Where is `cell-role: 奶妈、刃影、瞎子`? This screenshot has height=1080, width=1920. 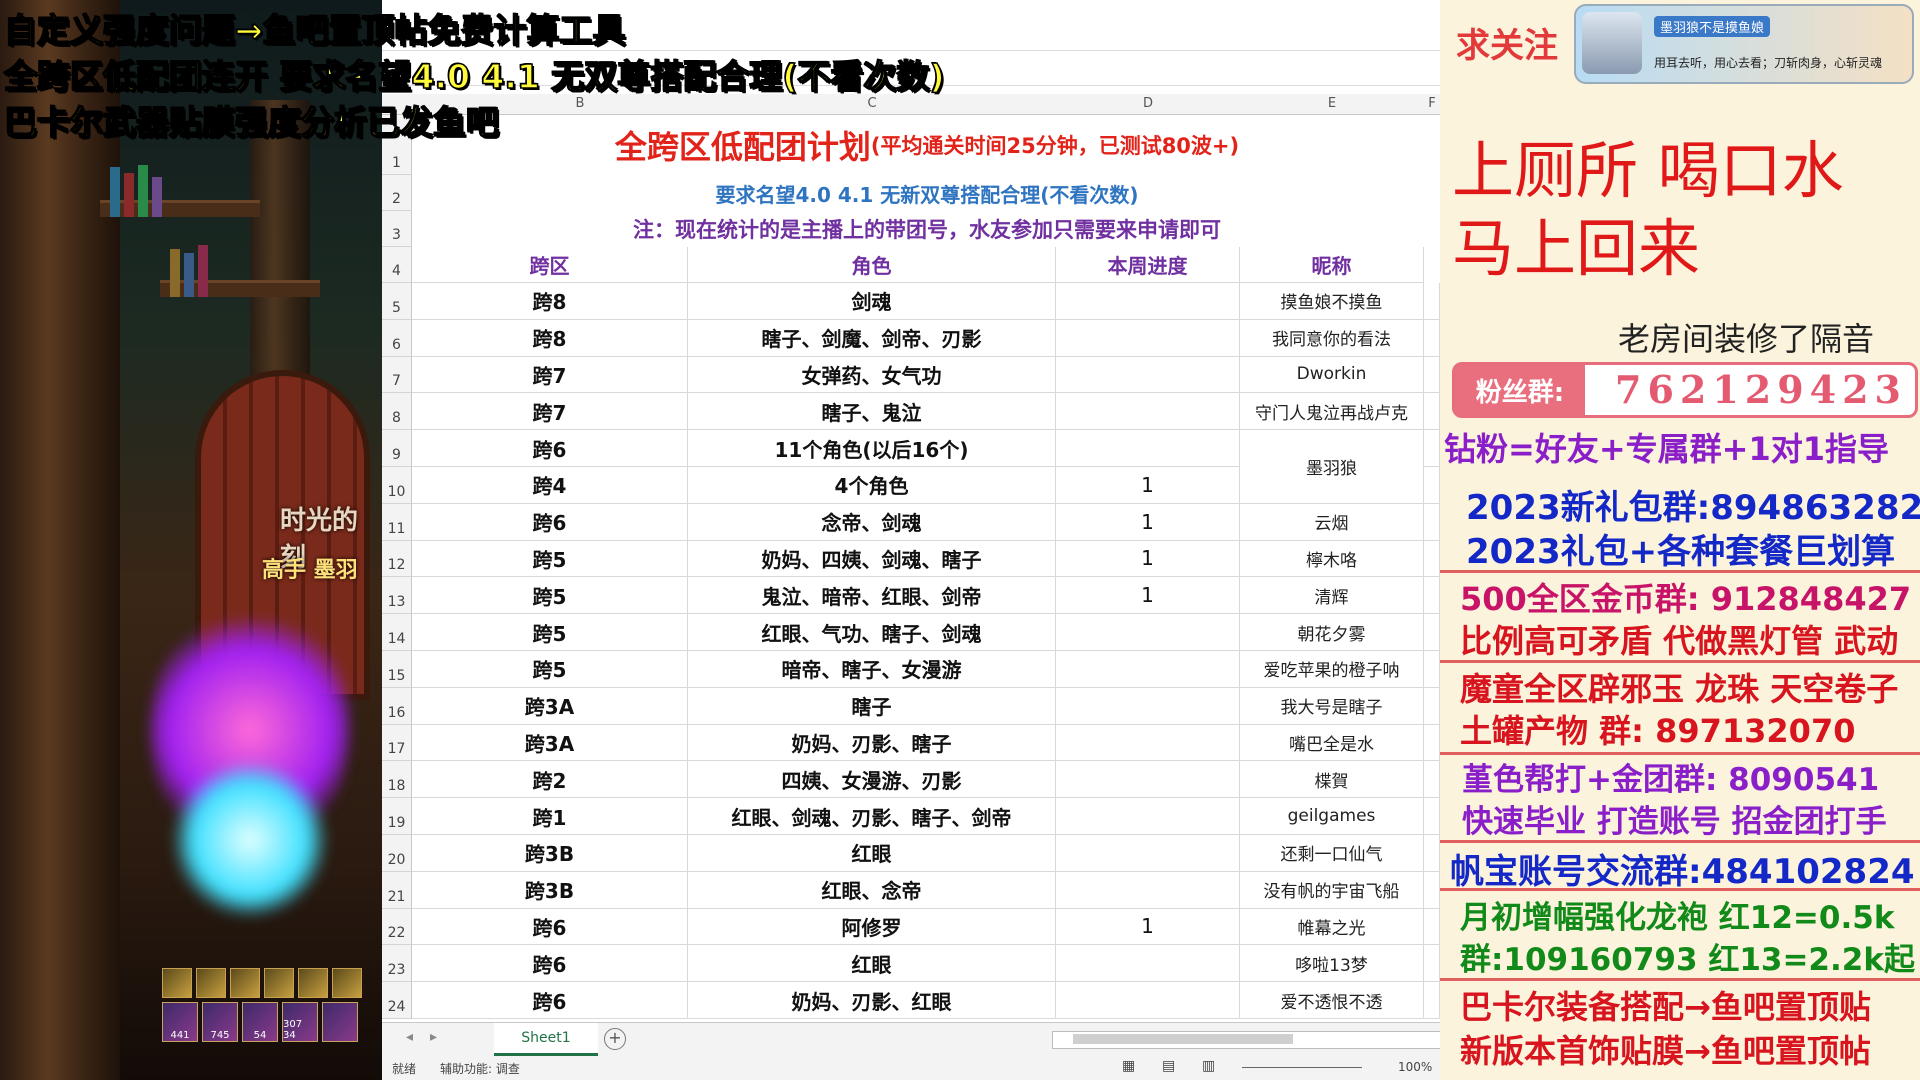 cell-role: 奶妈、刃影、瞎子 is located at coordinates (872, 743).